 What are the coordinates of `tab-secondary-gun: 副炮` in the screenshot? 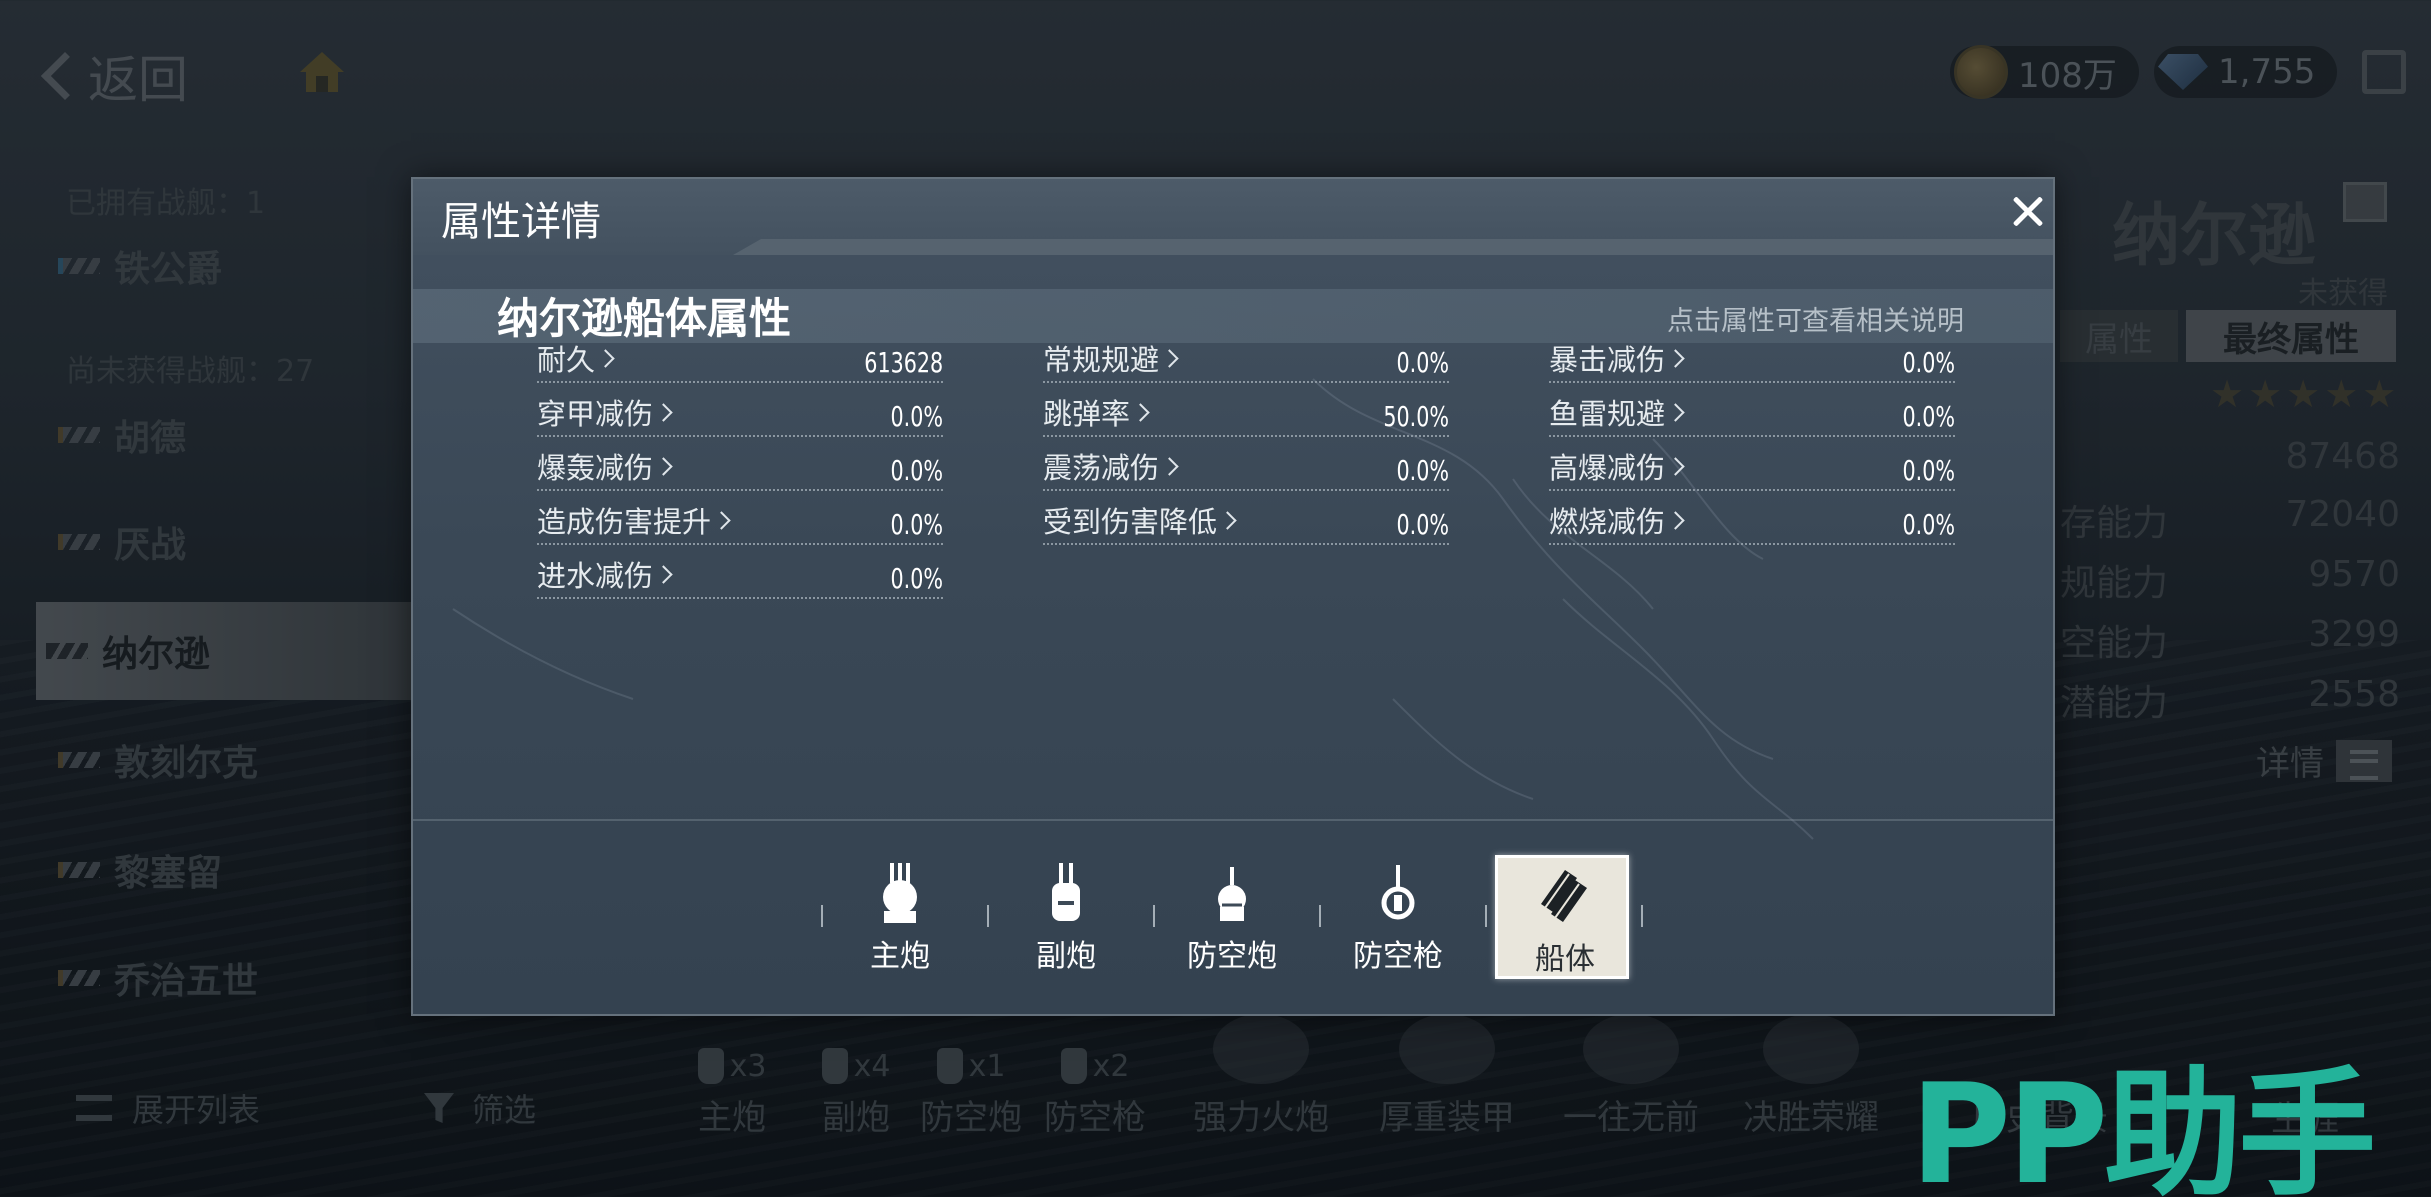 It's located at (1066, 917).